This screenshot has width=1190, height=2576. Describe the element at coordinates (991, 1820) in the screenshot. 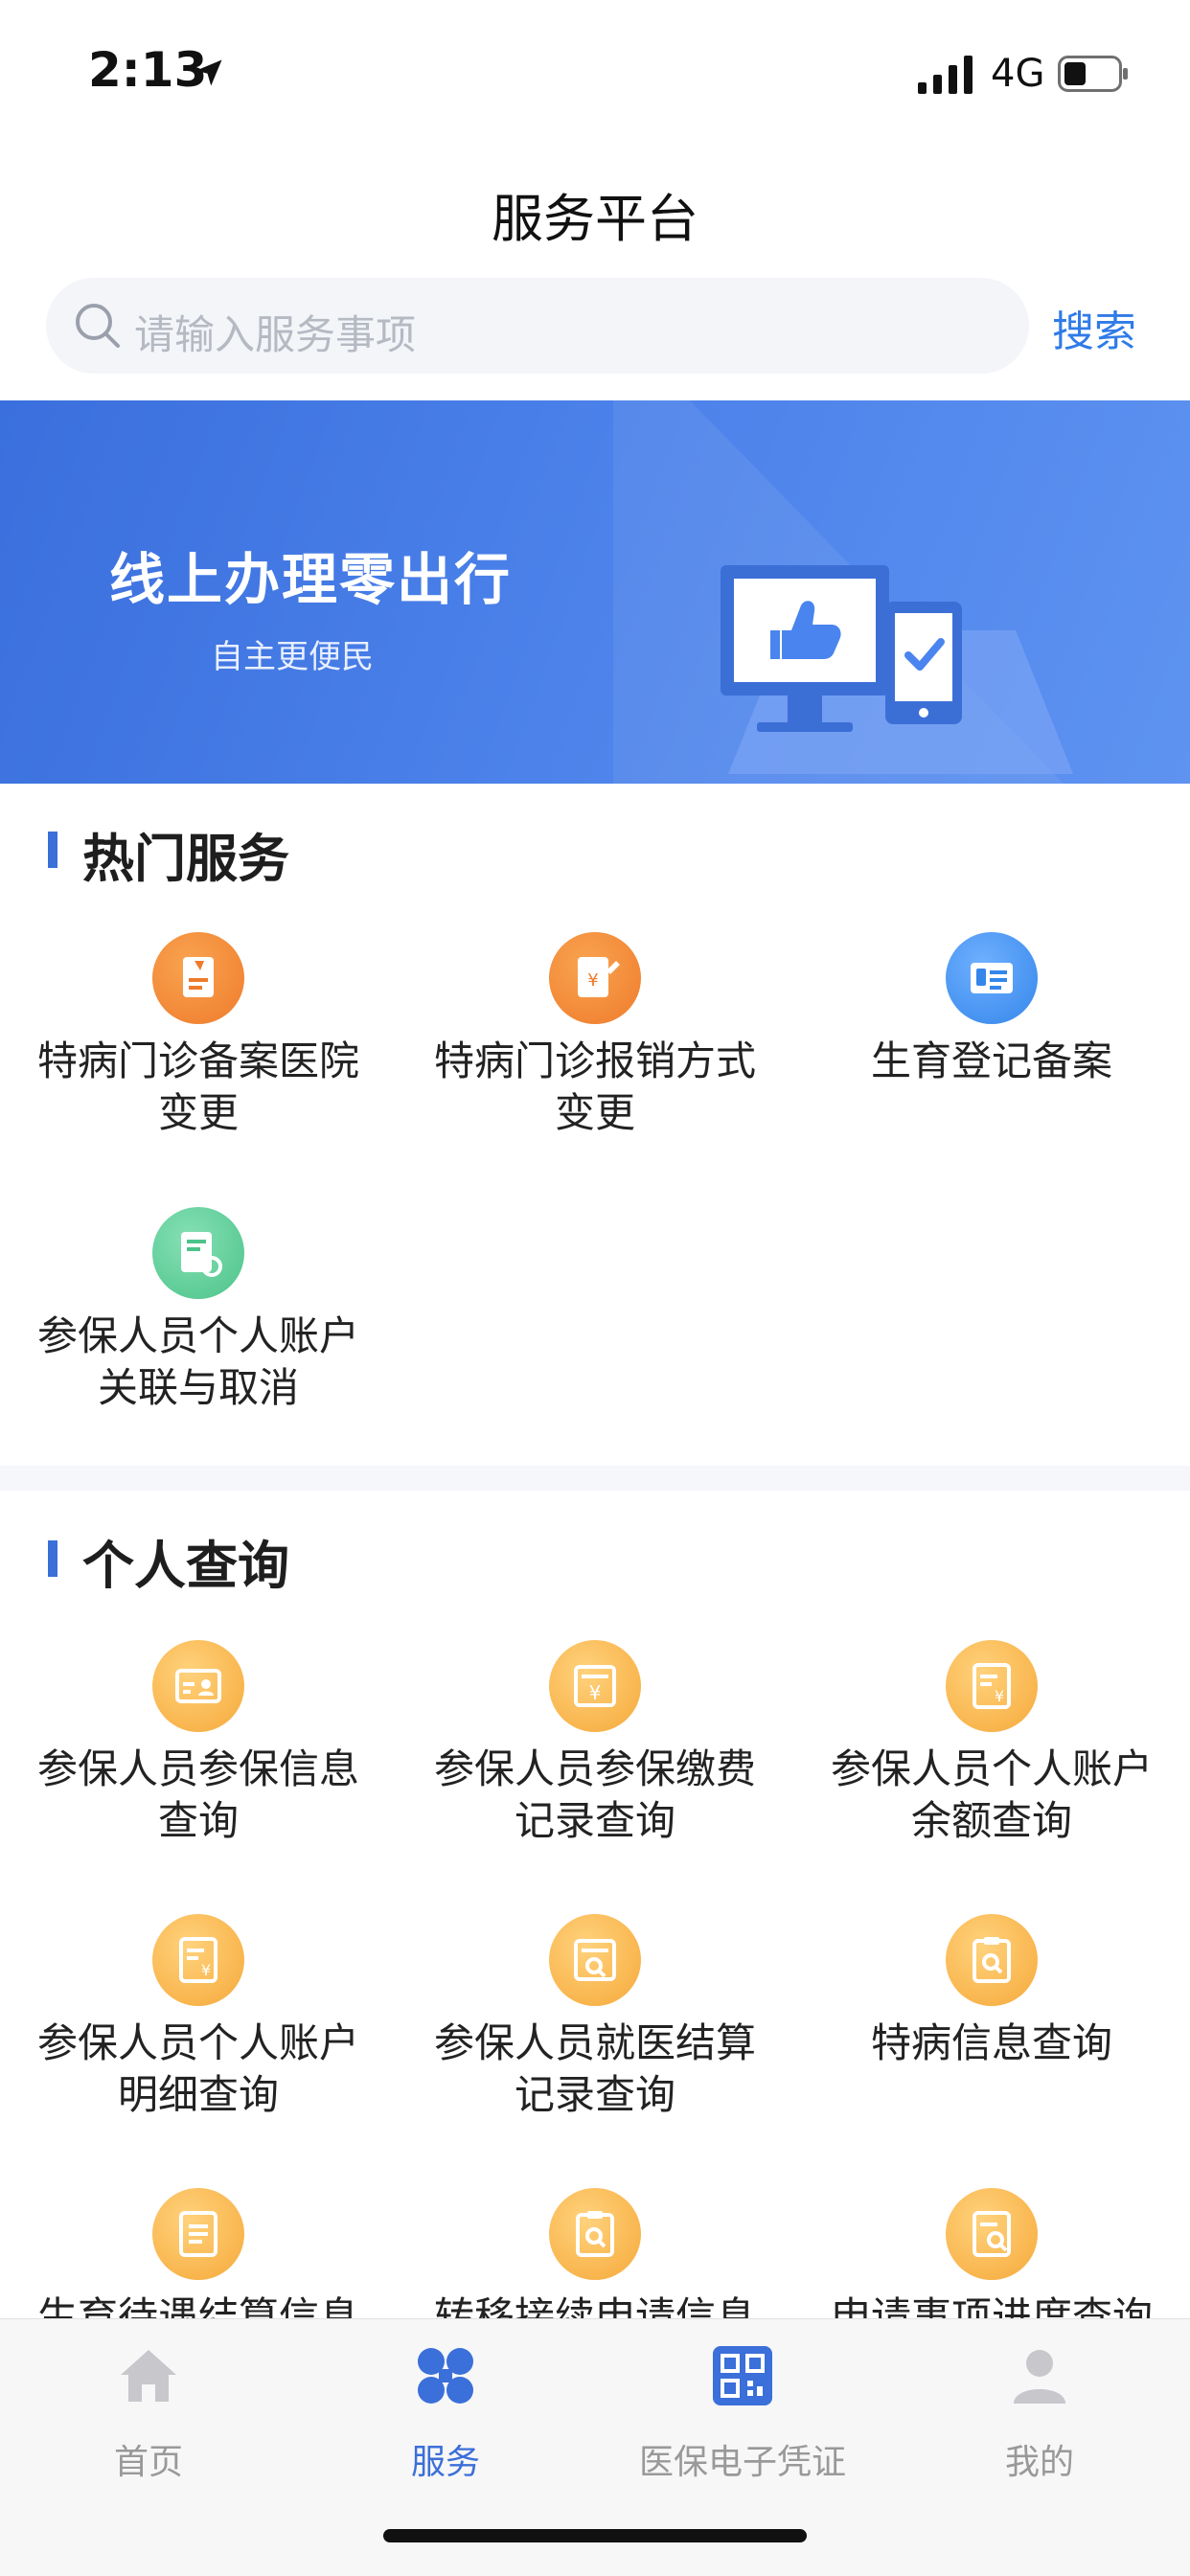

I see `tile-label-line2: 余额查询` at that location.